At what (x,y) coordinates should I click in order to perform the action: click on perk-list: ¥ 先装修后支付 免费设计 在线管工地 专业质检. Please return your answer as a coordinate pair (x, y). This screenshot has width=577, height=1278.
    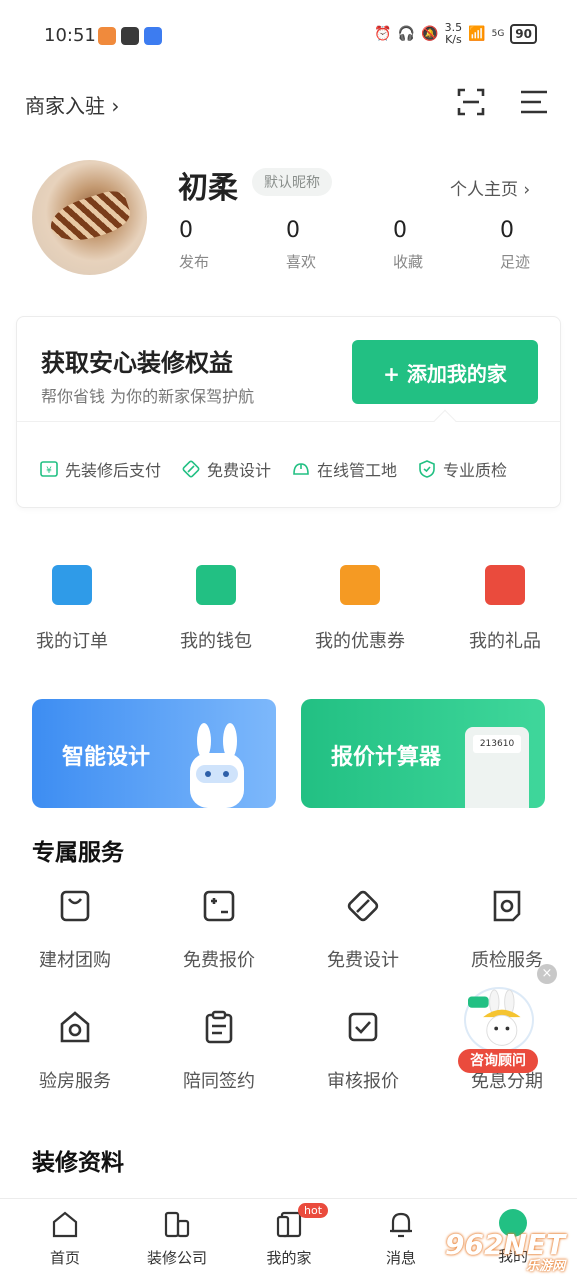
    Looking at the image, I should click on (273, 469).